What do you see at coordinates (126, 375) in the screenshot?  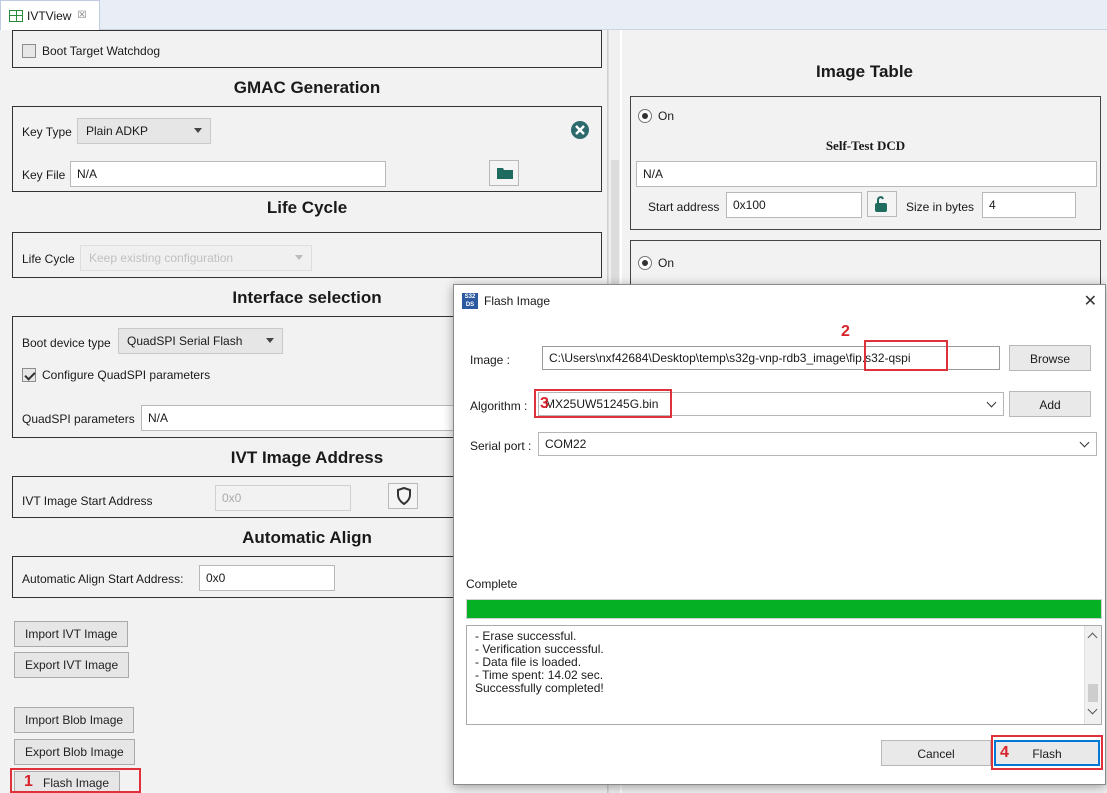 I see `configure-quadspi-label: Configure QuadSPI parameters` at bounding box center [126, 375].